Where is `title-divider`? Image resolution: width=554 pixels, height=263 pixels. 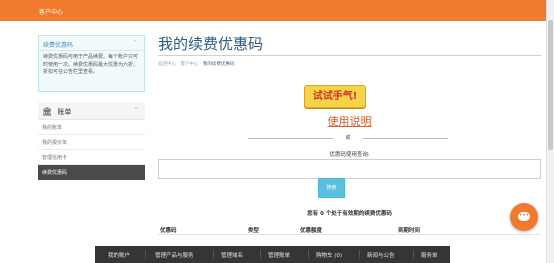 title-divider is located at coordinates (349, 55).